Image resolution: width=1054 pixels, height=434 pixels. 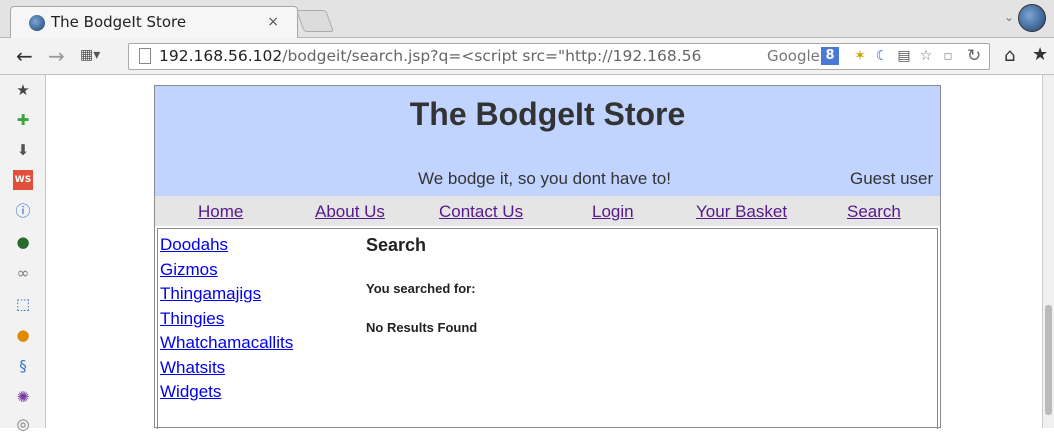 I want to click on profile-avatar-icon, so click(x=1032, y=18).